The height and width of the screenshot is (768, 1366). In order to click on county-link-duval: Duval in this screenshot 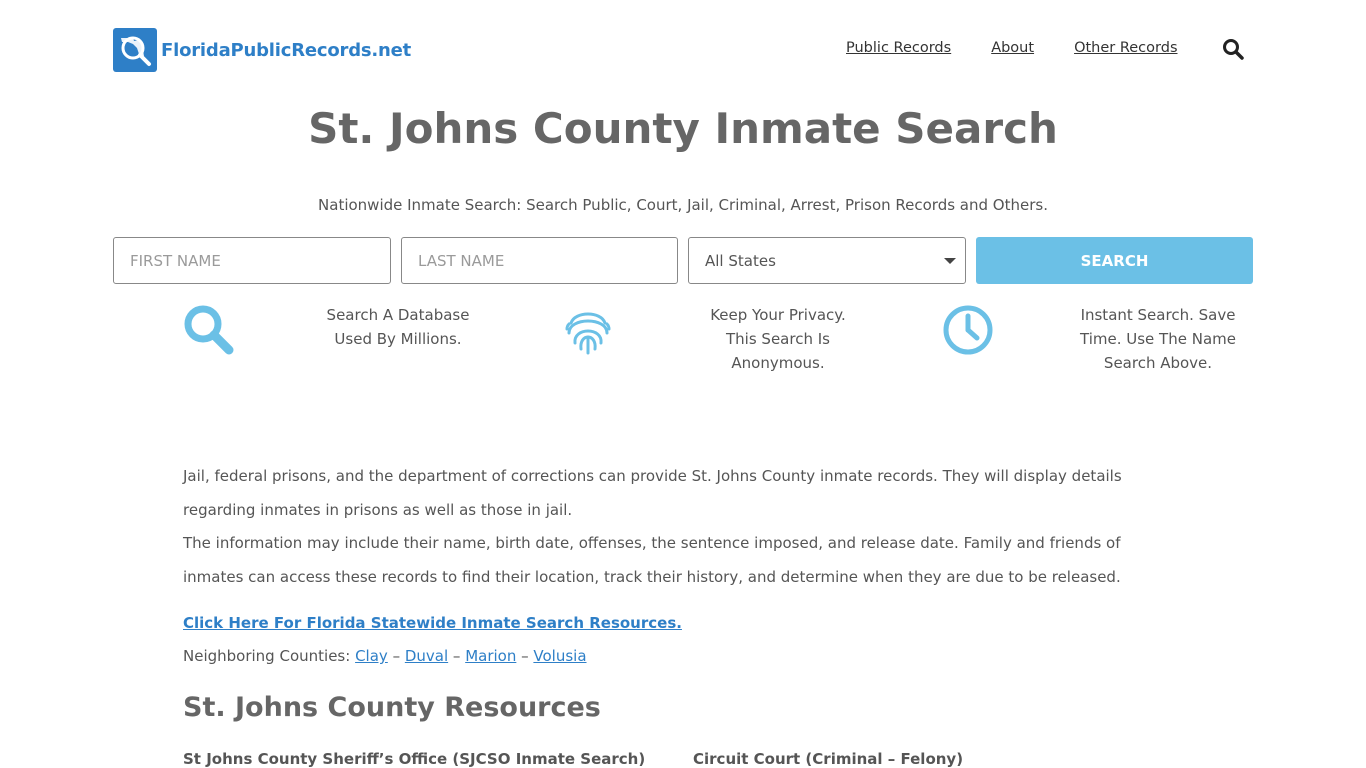, I will do `click(426, 656)`.